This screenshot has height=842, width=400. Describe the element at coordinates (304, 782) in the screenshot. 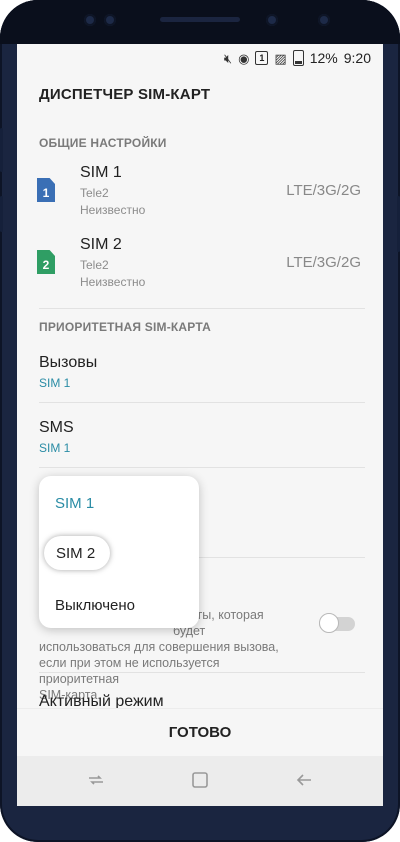

I see `back-icon` at that location.